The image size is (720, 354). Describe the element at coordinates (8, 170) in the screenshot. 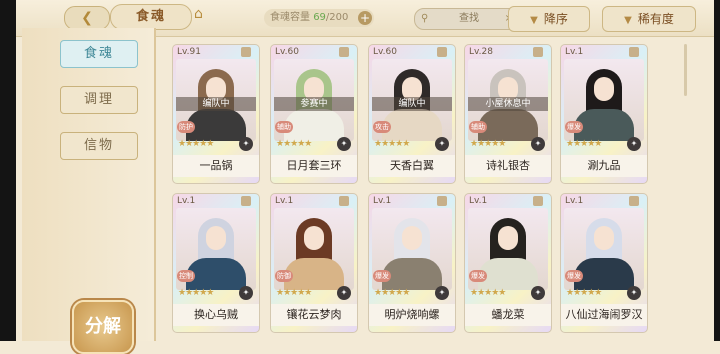

I see `left-bezel` at that location.